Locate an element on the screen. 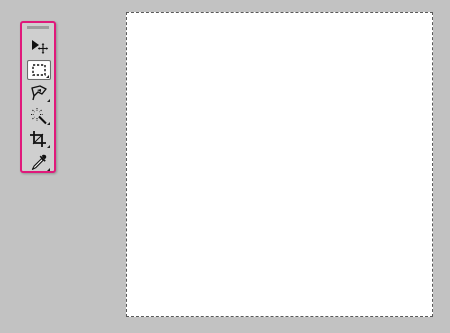 This screenshot has height=333, width=450. panel-grip is located at coordinates (38, 27).